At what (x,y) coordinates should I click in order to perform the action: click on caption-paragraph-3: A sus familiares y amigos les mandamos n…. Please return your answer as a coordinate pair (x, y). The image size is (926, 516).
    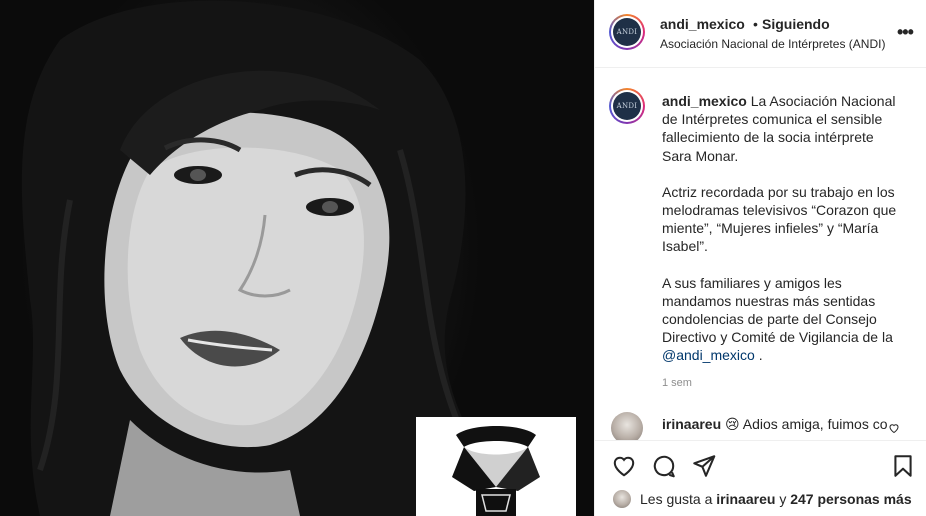
    Looking at the image, I should click on (777, 310).